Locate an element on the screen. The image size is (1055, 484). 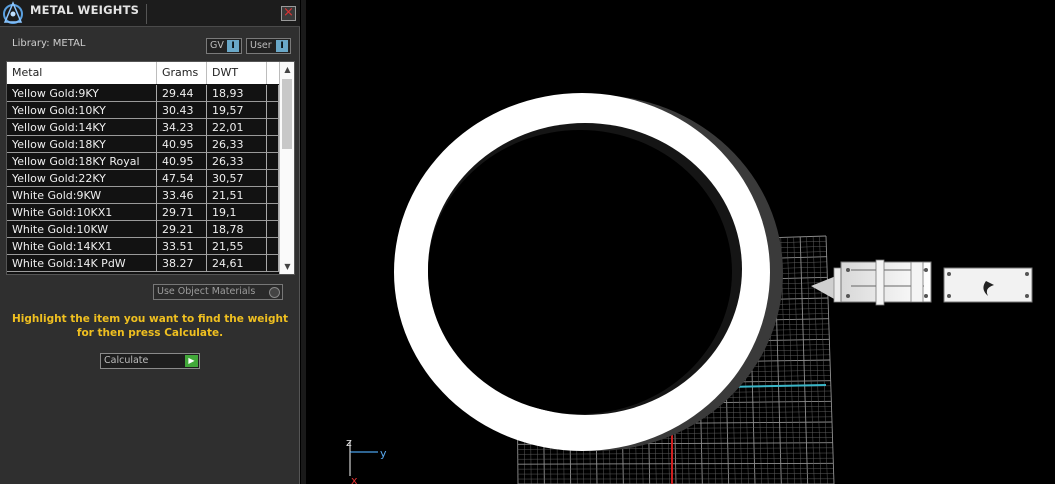
table-row: Yellow Gold:22KY 47.54 30,57 is located at coordinates (143, 178).